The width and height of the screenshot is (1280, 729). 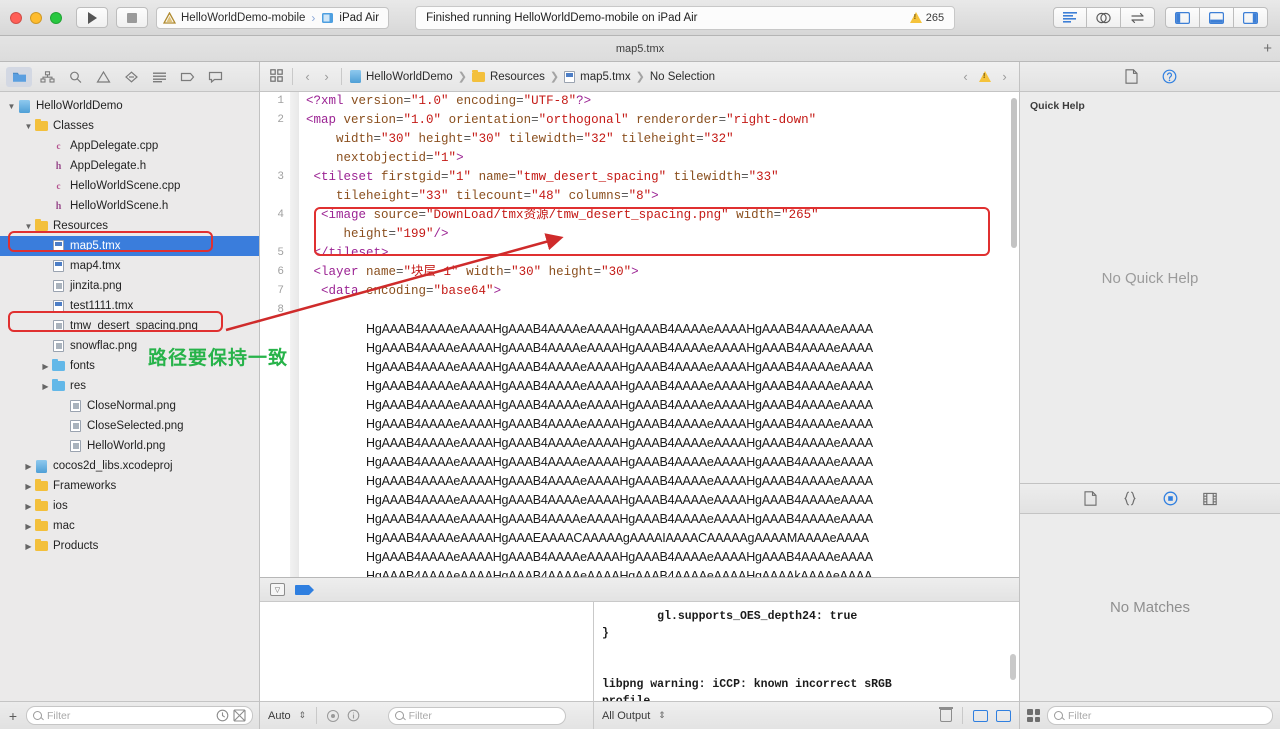 I want to click on debug-navigator-icon, so click(x=159, y=77).